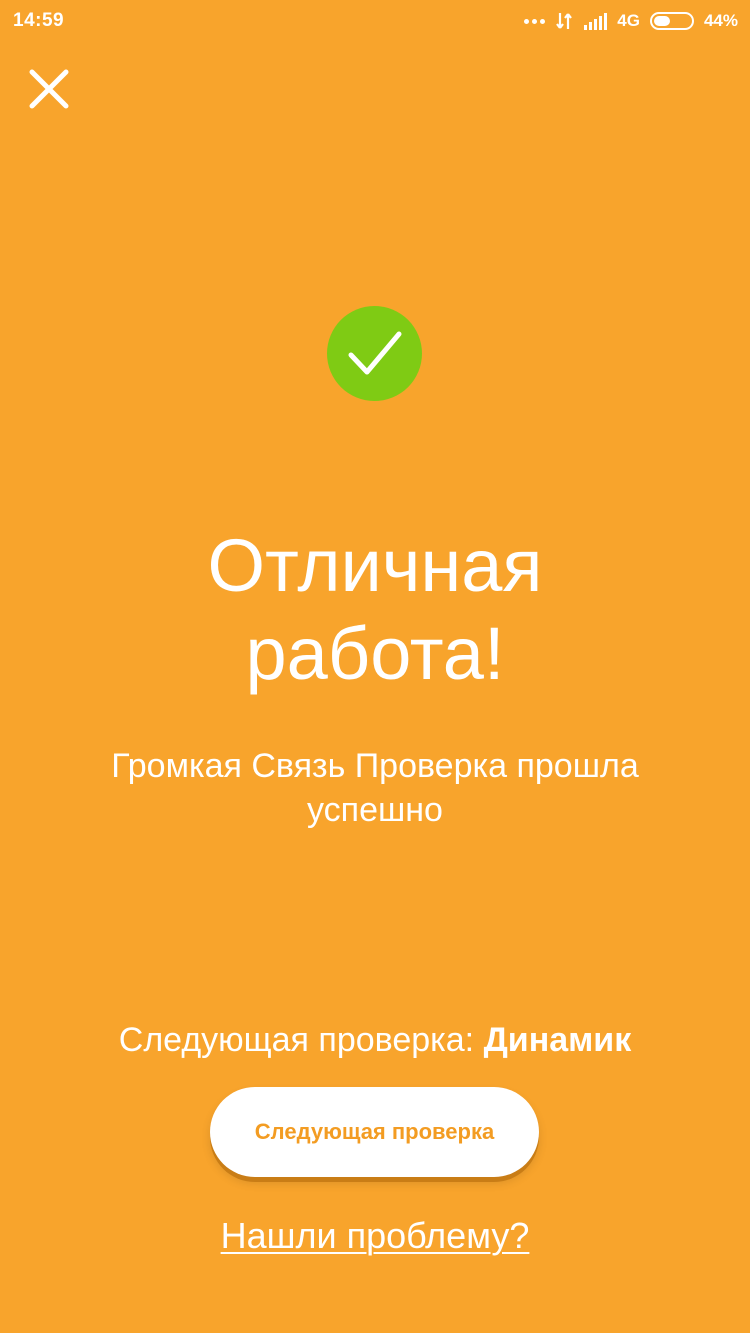 This screenshot has height=1333, width=750. Describe the element at coordinates (661, 21) in the screenshot. I see `battery-fill` at that location.